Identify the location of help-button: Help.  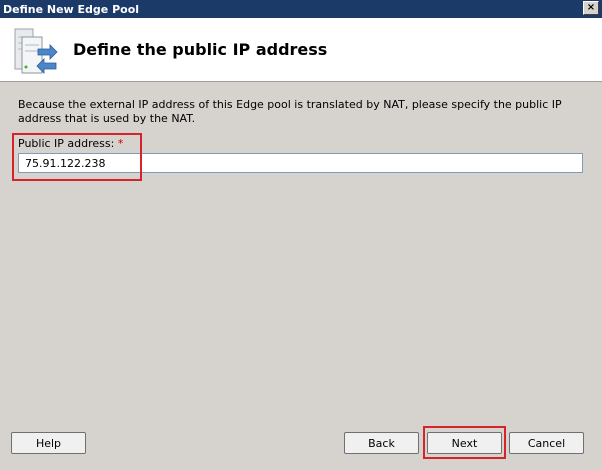
(48, 443).